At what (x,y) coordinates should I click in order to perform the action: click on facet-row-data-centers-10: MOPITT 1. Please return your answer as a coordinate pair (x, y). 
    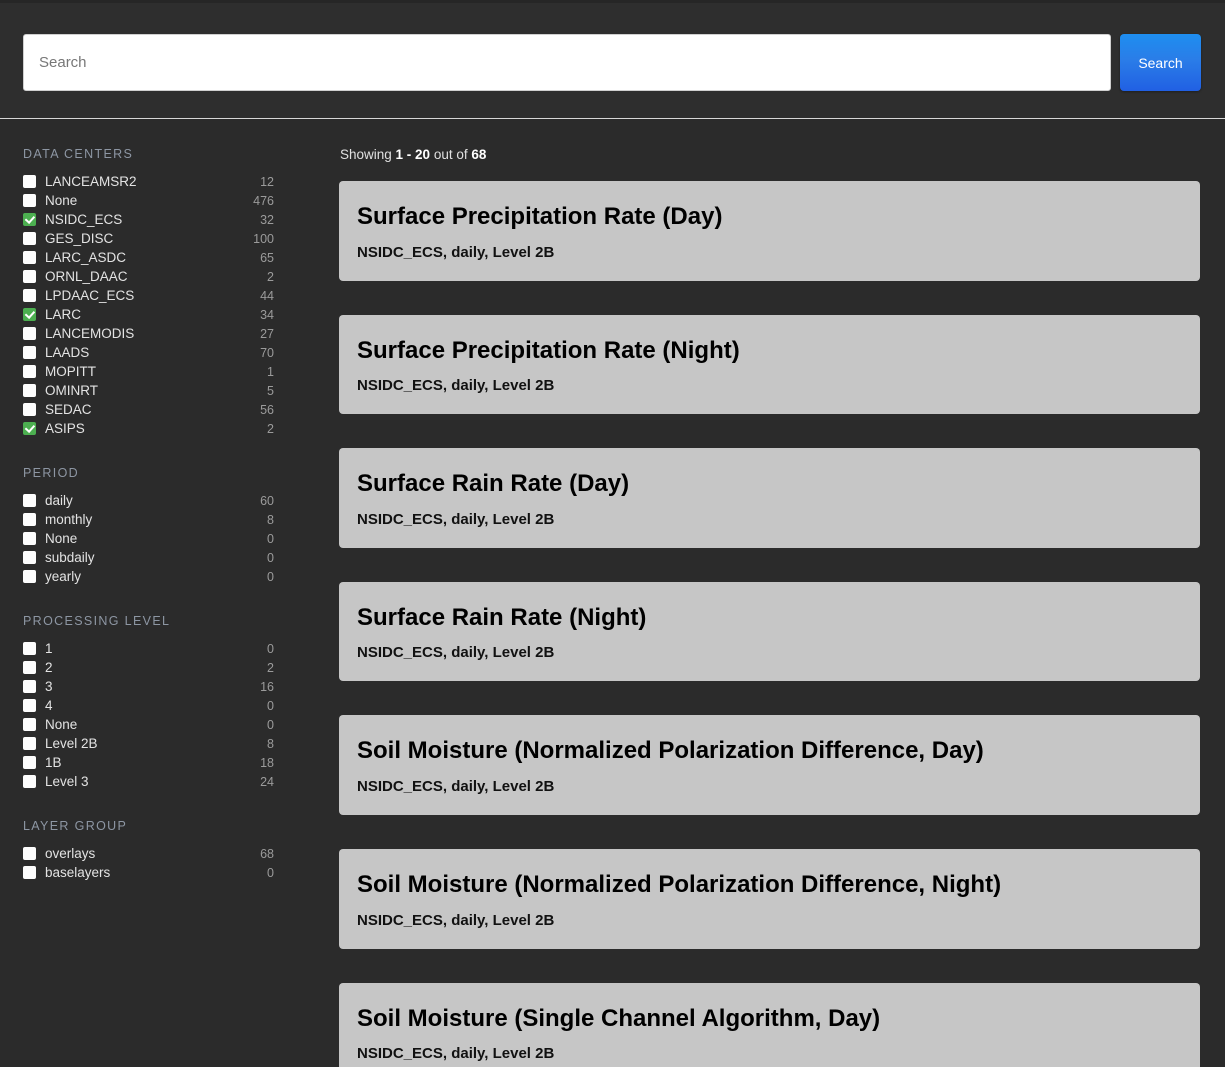
    Looking at the image, I should click on (155, 371).